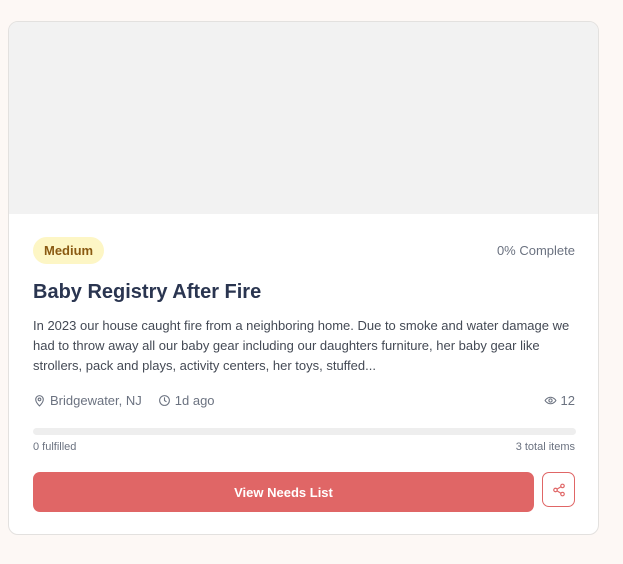 Image resolution: width=623 pixels, height=564 pixels. What do you see at coordinates (545, 447) in the screenshot?
I see `total-items-count: 3 total items` at bounding box center [545, 447].